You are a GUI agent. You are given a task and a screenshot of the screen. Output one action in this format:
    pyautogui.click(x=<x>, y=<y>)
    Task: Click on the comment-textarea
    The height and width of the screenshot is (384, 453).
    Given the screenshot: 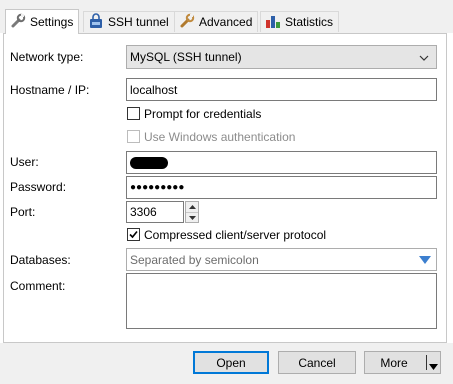 What is the action you would take?
    pyautogui.click(x=281, y=301)
    